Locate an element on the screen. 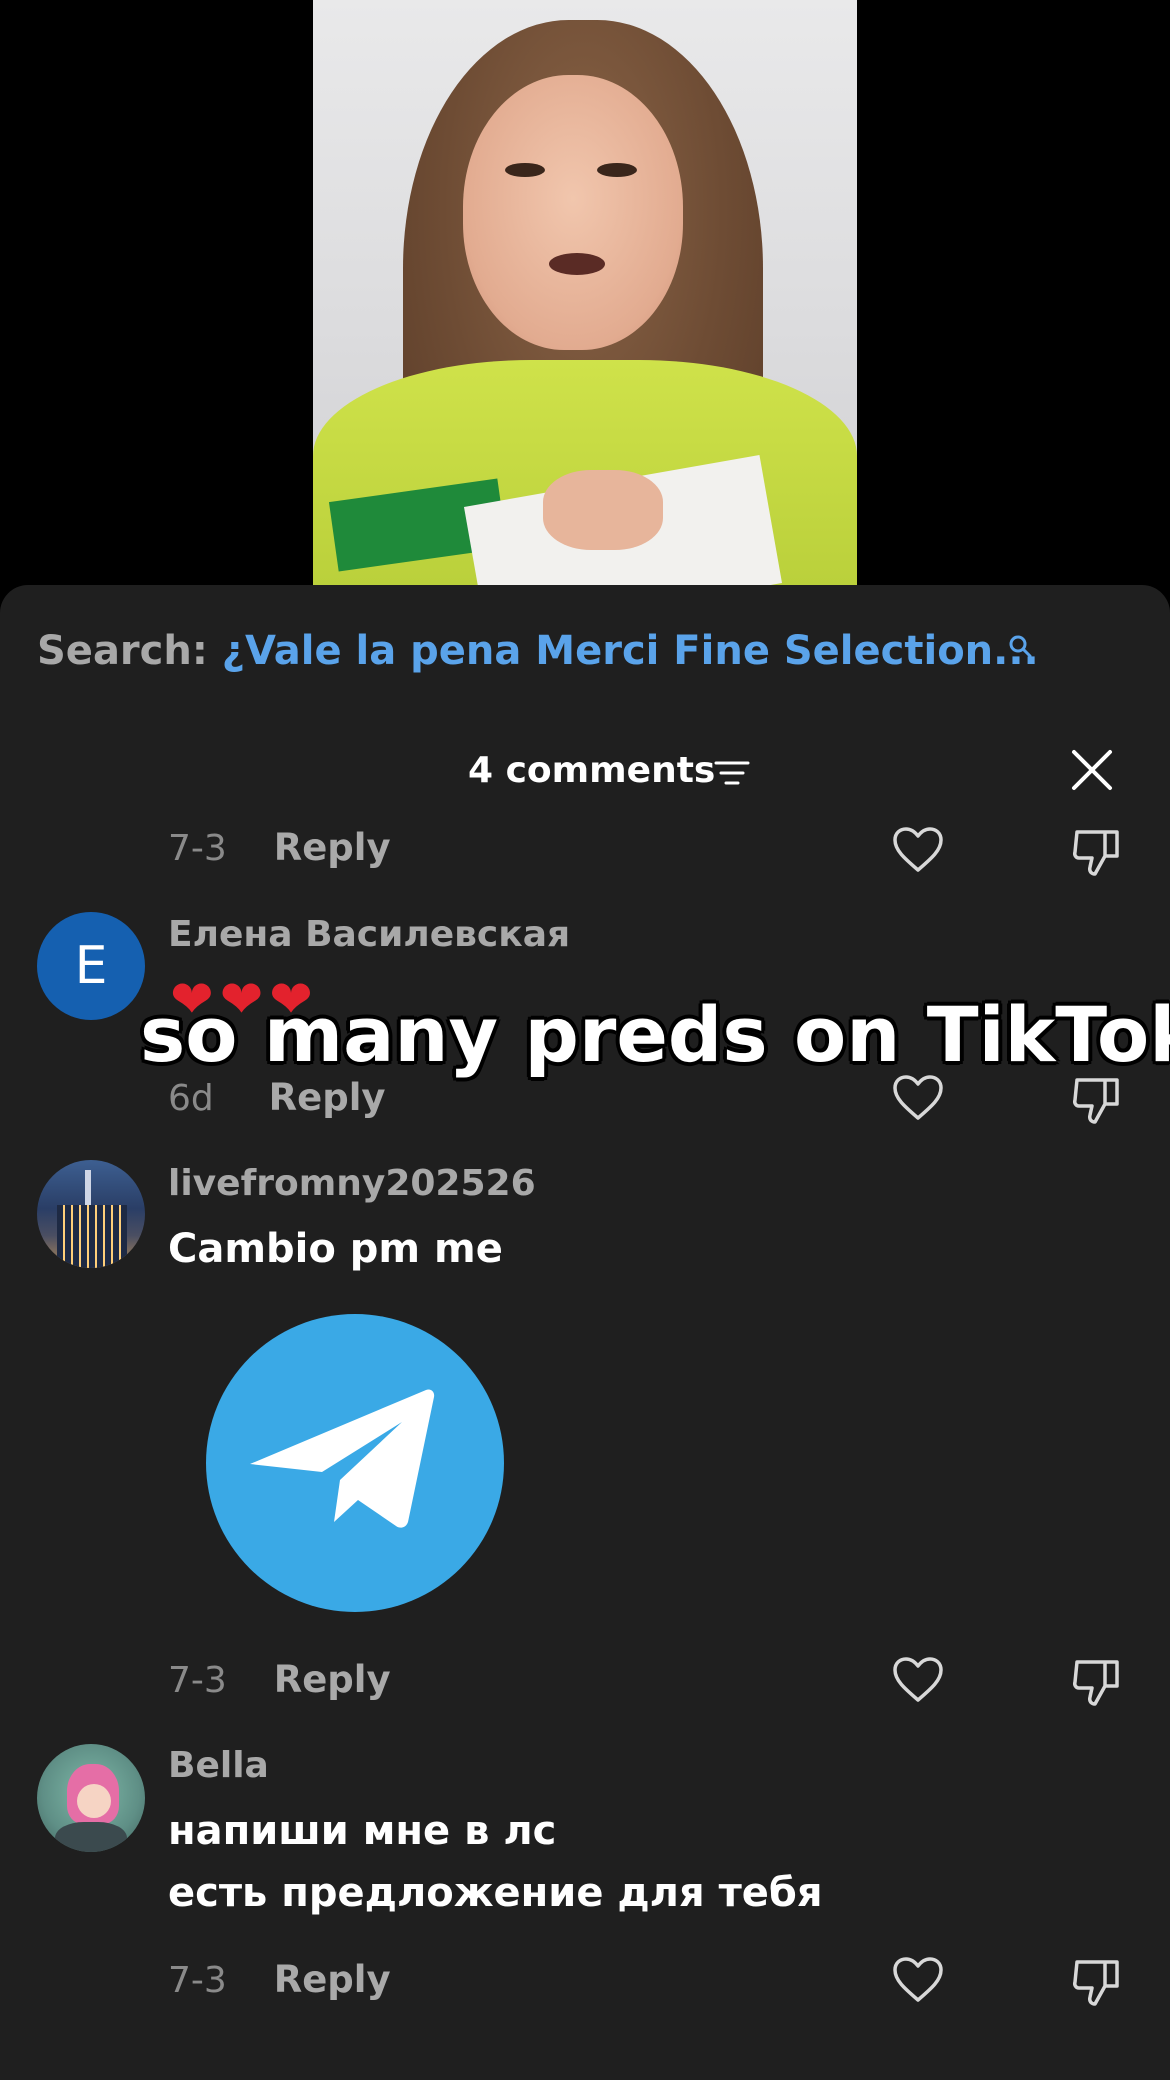  avatar-body is located at coordinates (91, 1837).